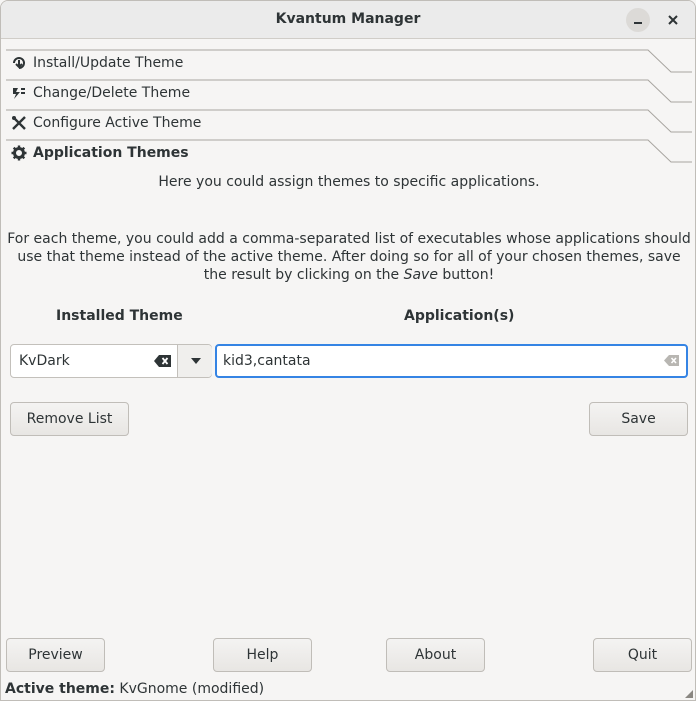 This screenshot has width=696, height=701. What do you see at coordinates (111, 153) in the screenshot?
I see `section-label: Application Themes` at bounding box center [111, 153].